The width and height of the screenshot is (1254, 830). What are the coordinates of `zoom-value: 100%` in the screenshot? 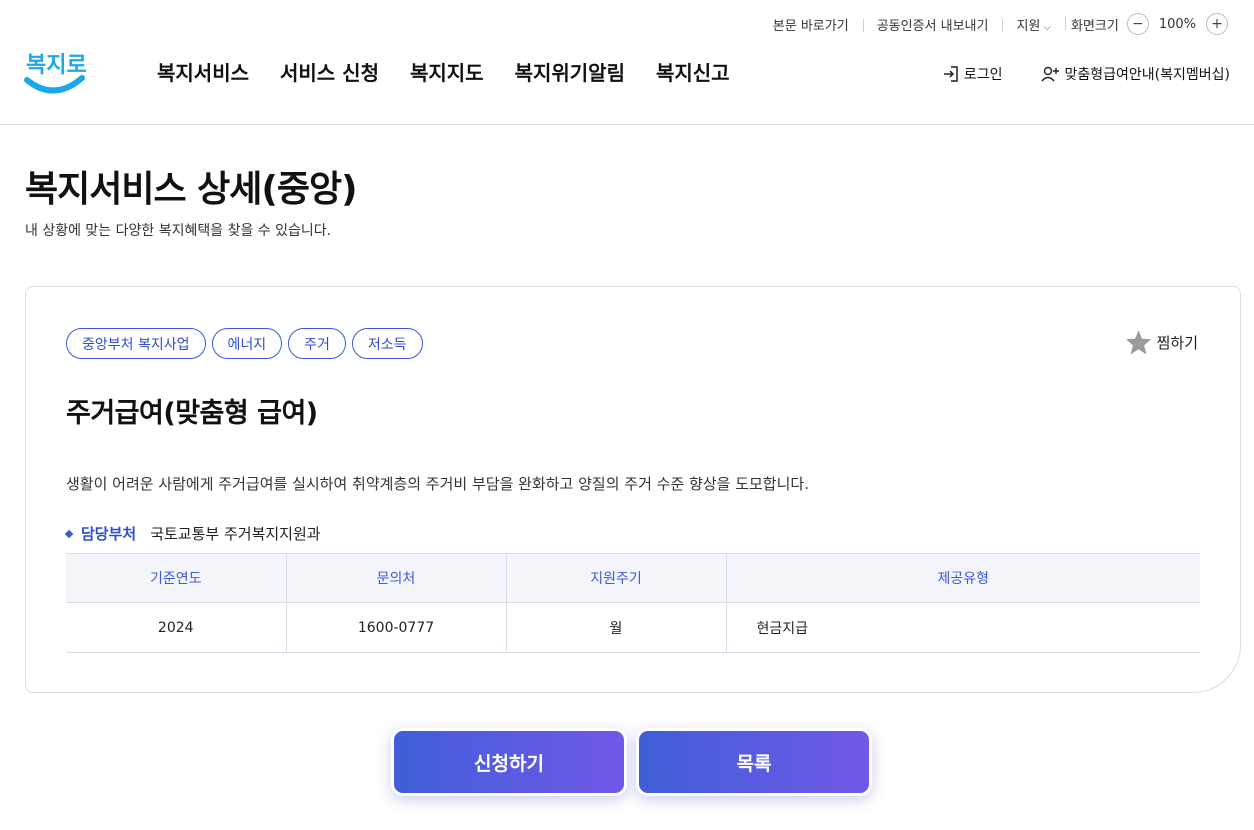 It's located at (1177, 24).